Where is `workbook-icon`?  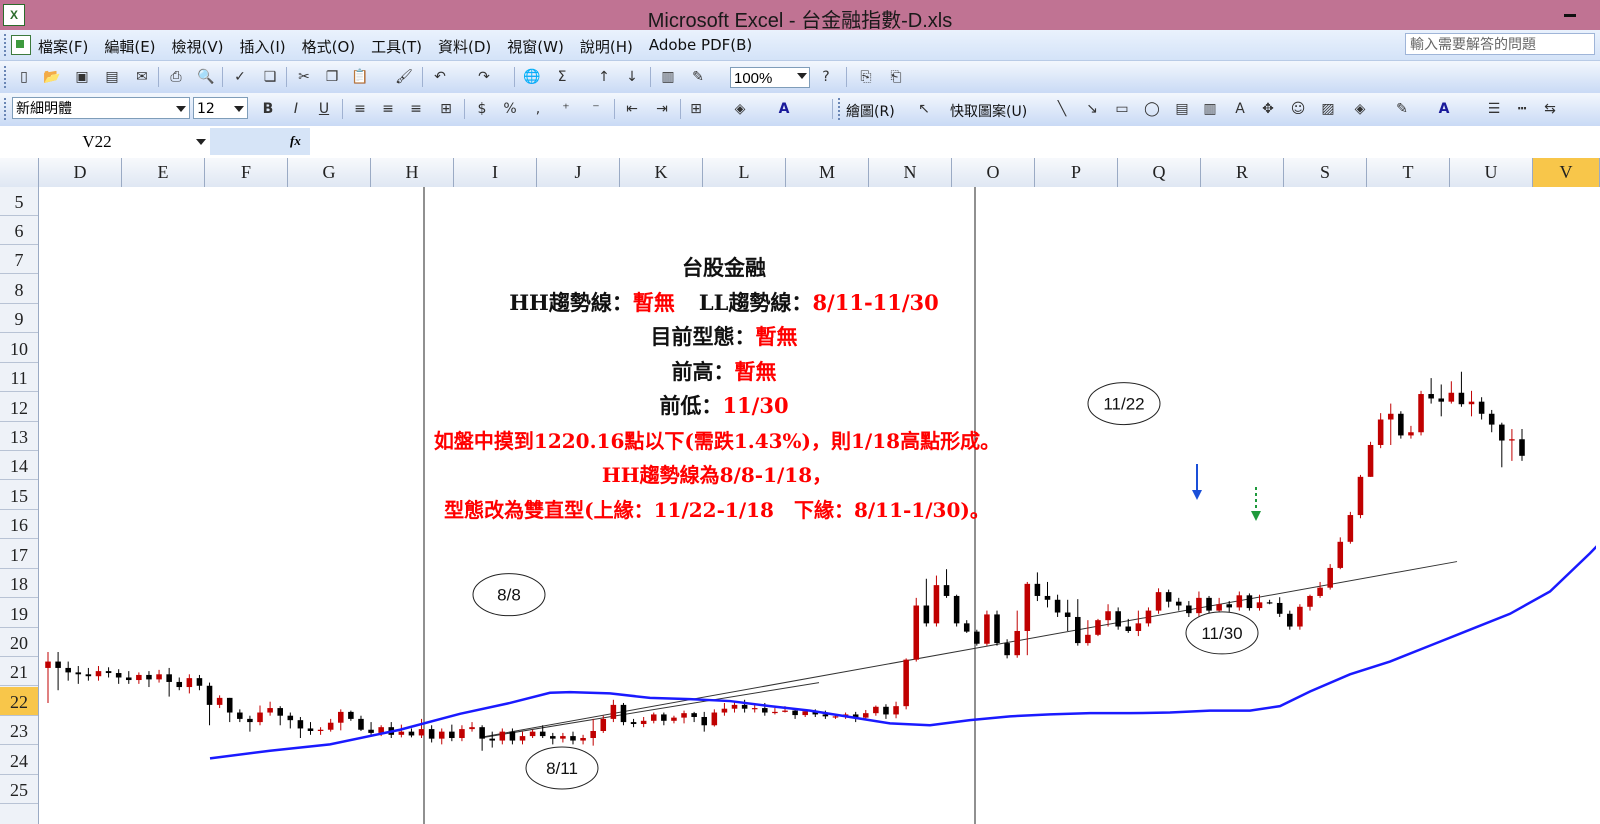 workbook-icon is located at coordinates (21, 45).